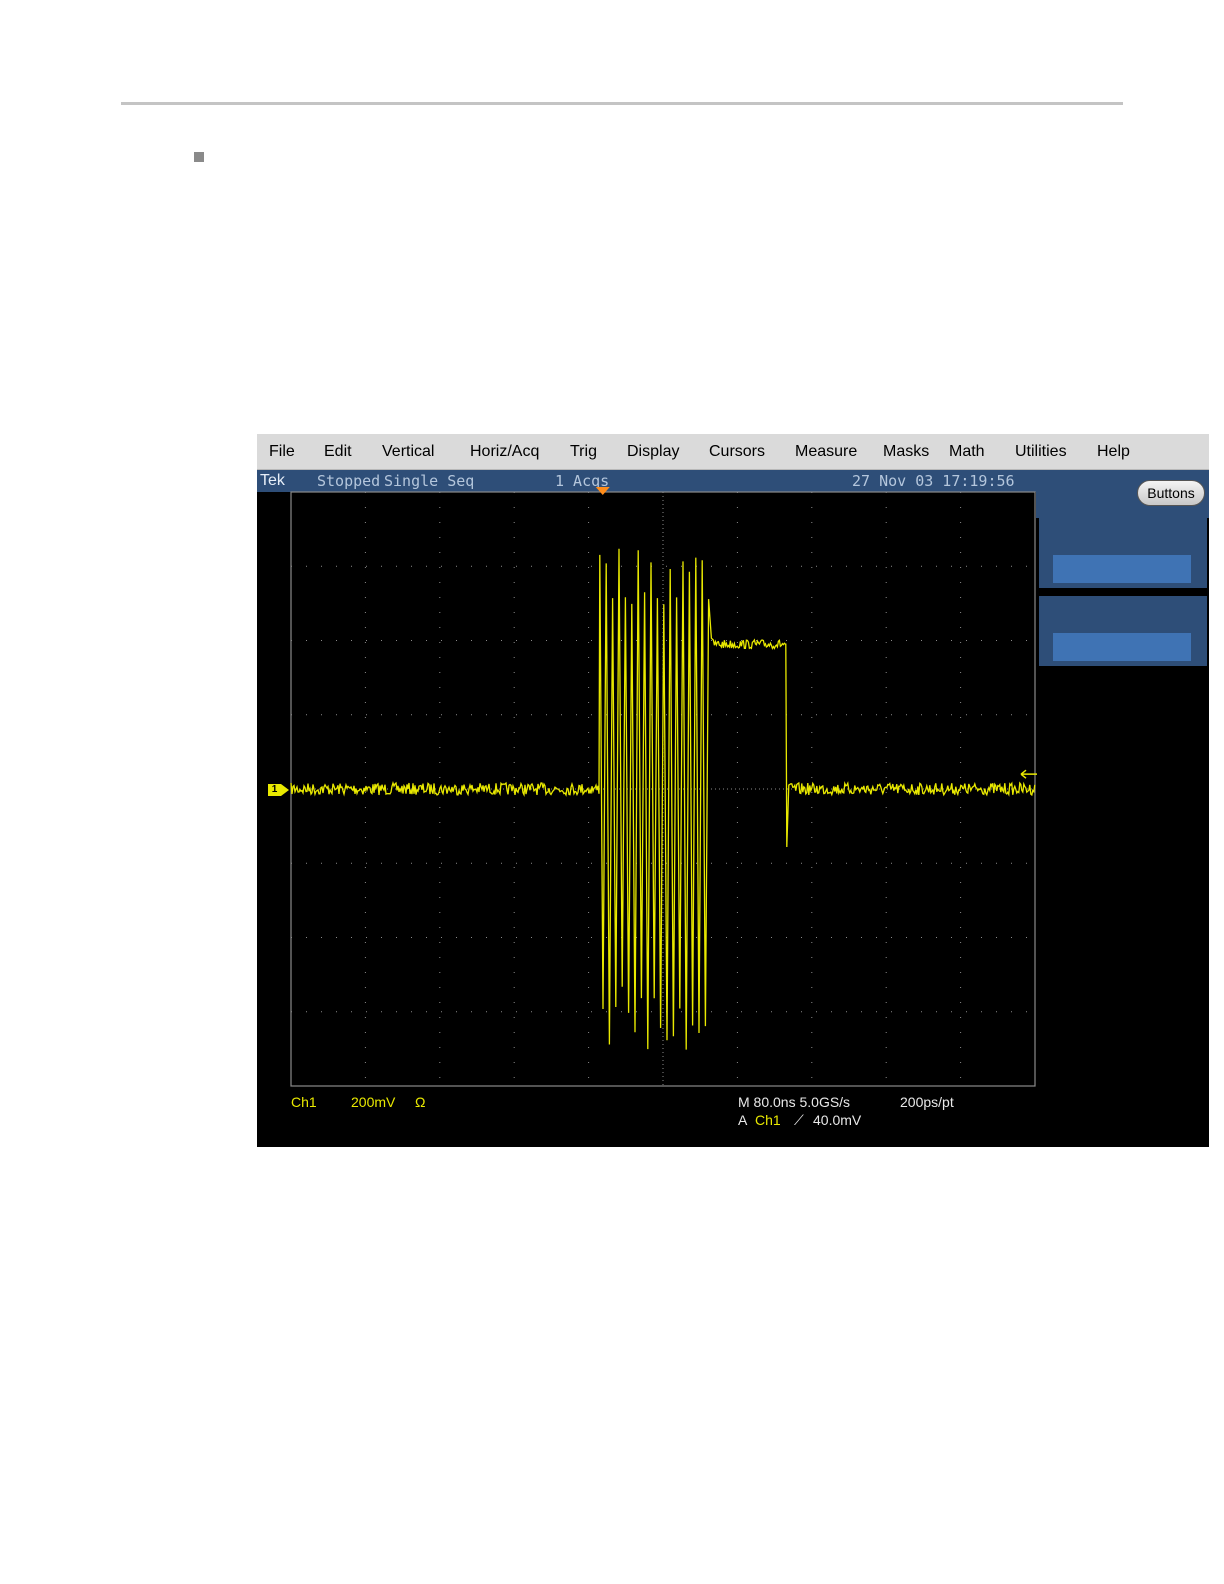  I want to click on impedance-icon: Ω, so click(420, 1102).